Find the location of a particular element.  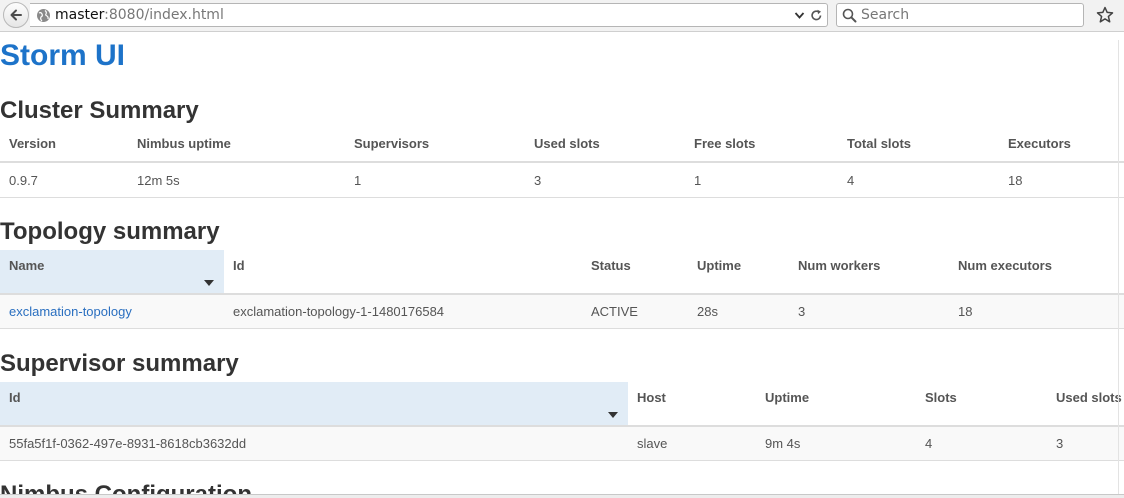

url-path: :8080/index.html is located at coordinates (164, 15).